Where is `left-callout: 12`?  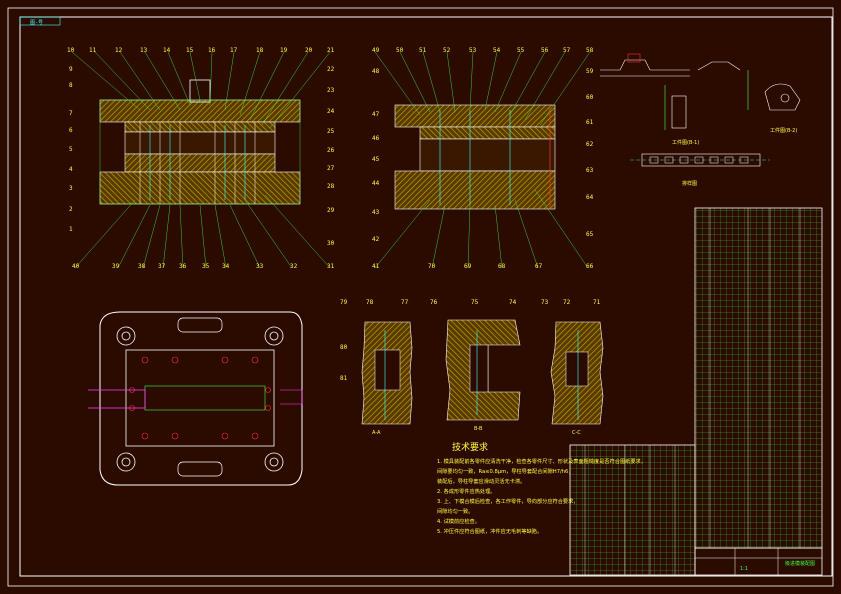
left-callout: 12 is located at coordinates (119, 50).